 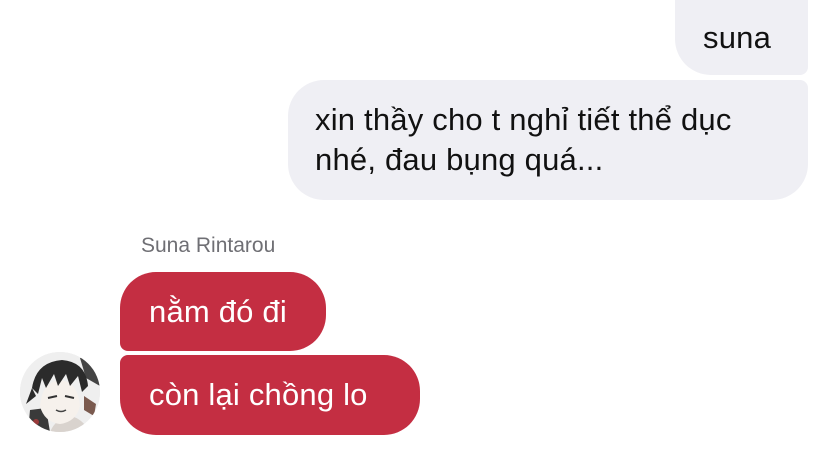 I want to click on message-bubble-incoming: nằm đó đi, so click(x=223, y=311).